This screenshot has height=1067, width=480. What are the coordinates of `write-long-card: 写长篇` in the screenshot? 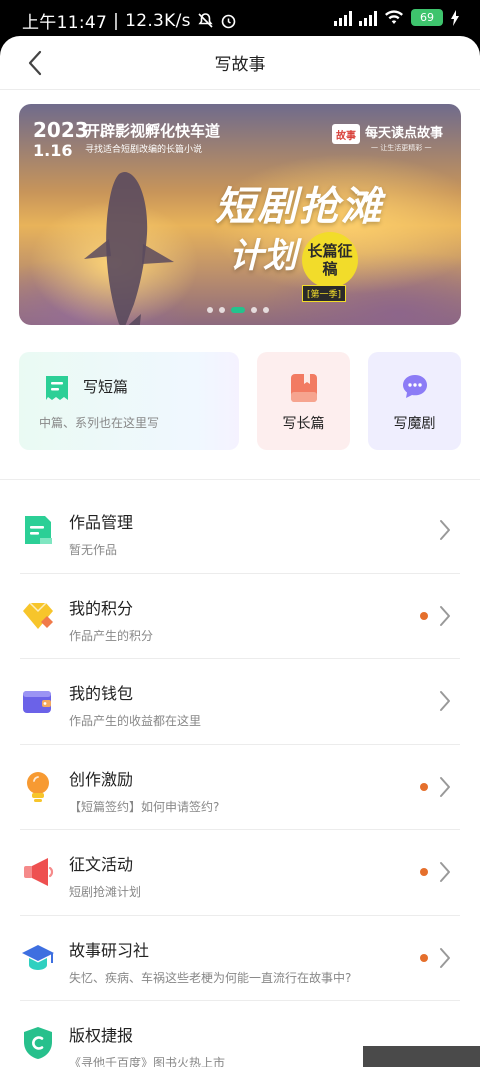 It's located at (303, 401).